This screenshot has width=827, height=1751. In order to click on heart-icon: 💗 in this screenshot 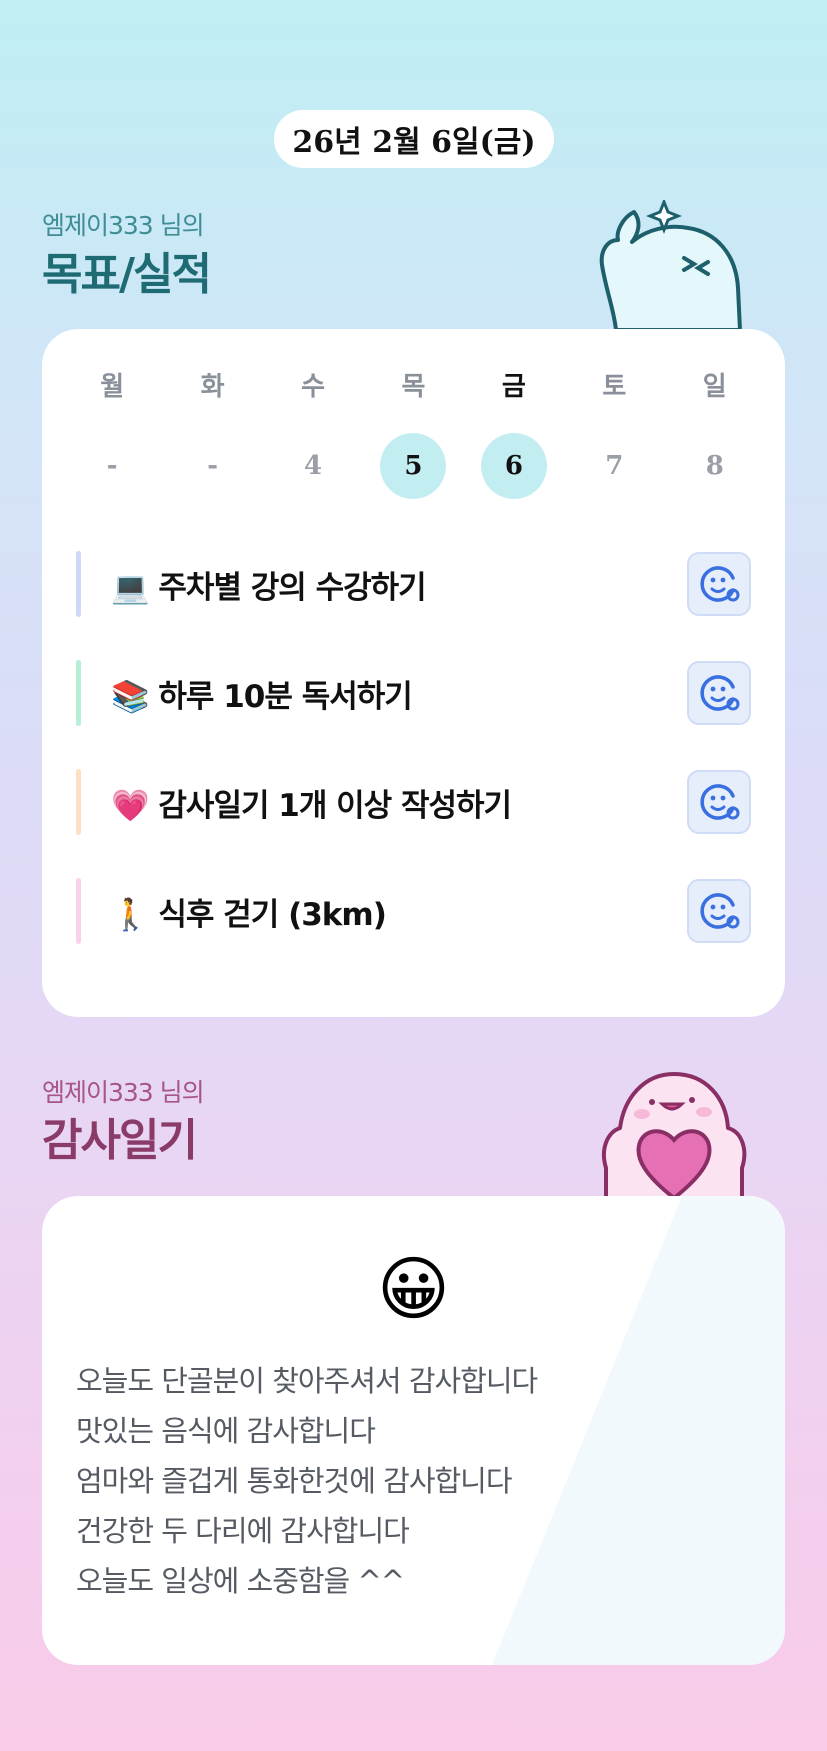, I will do `click(130, 805)`.